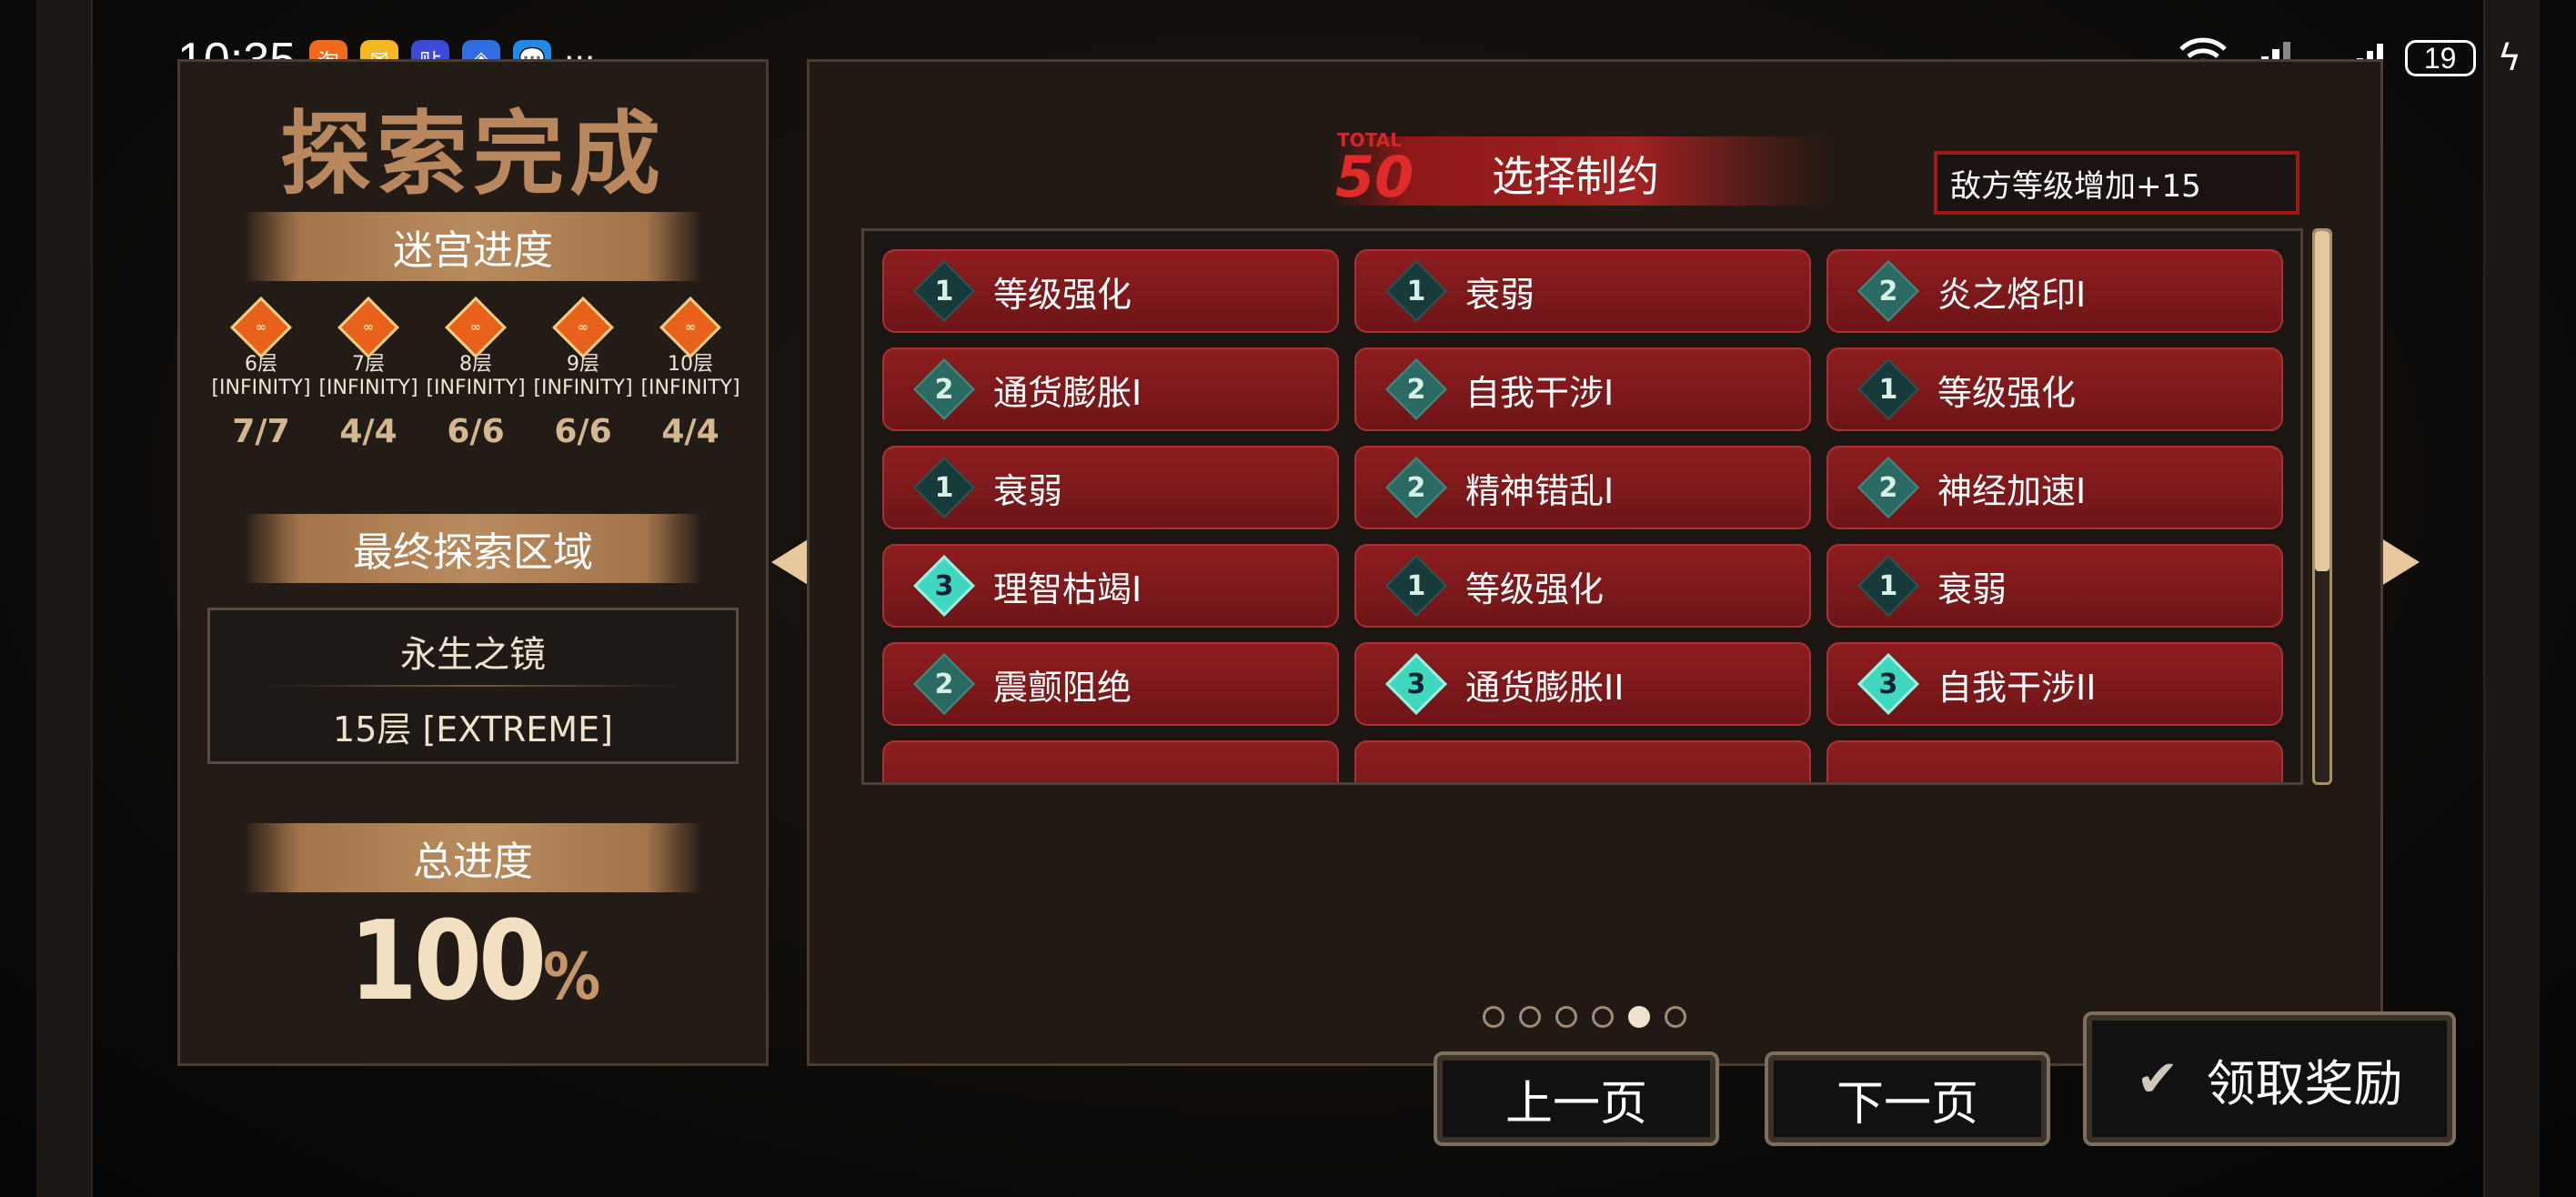 The image size is (2576, 1197). I want to click on constraint-card: 3 理智枯竭I, so click(1110, 586).